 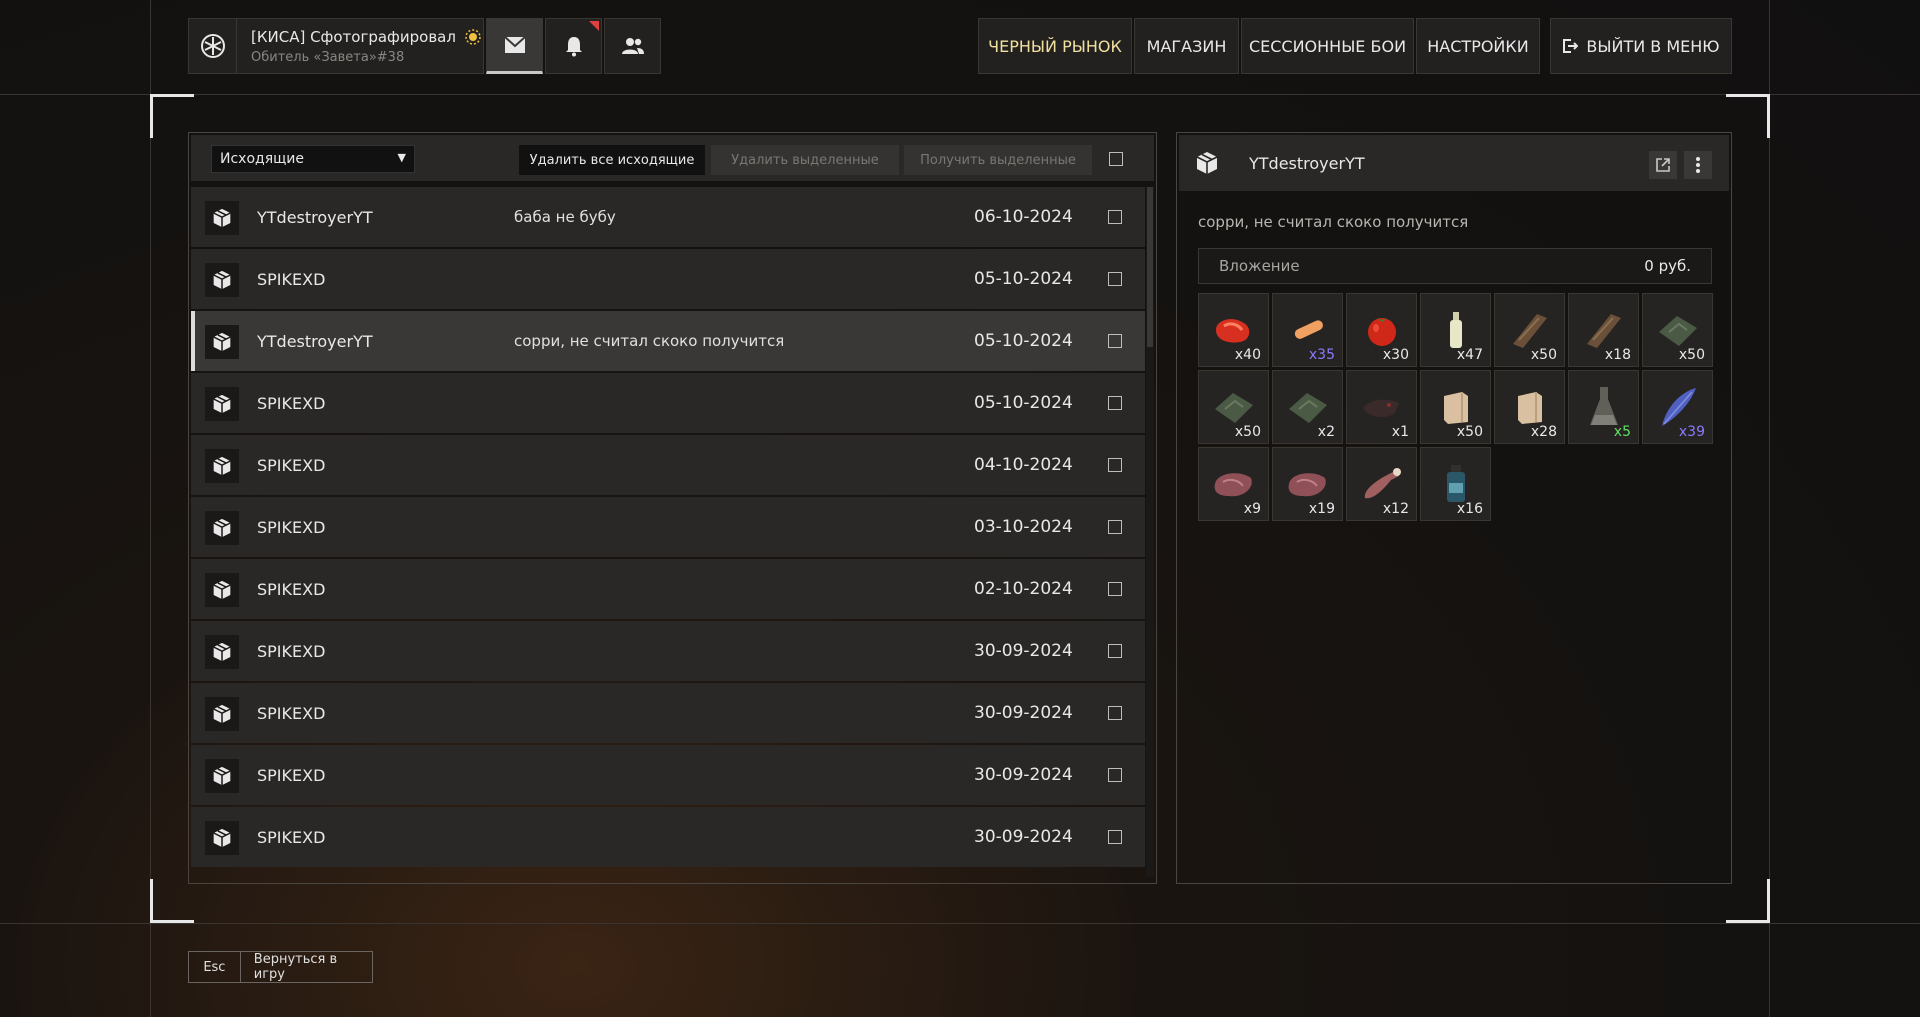 I want to click on attachment-item: x35, so click(x=1307, y=330).